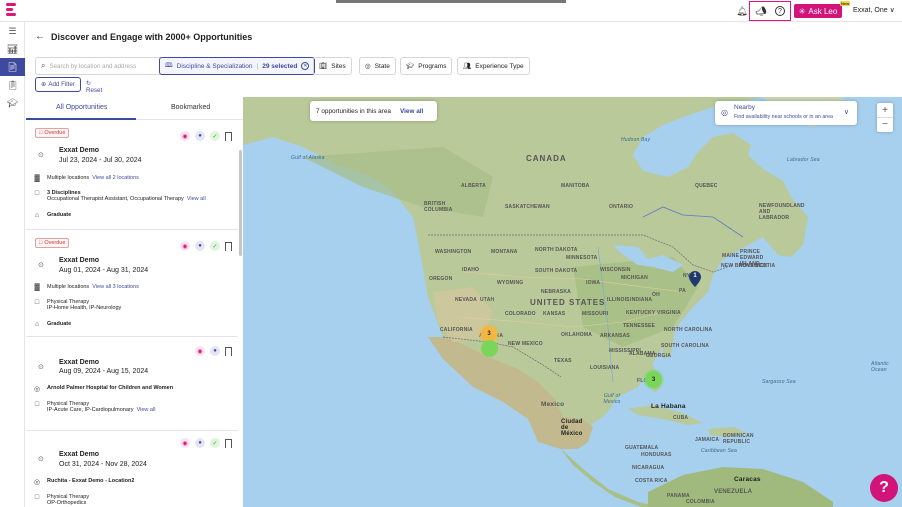  What do you see at coordinates (668, 406) in the screenshot?
I see `map-label: La Habana` at bounding box center [668, 406].